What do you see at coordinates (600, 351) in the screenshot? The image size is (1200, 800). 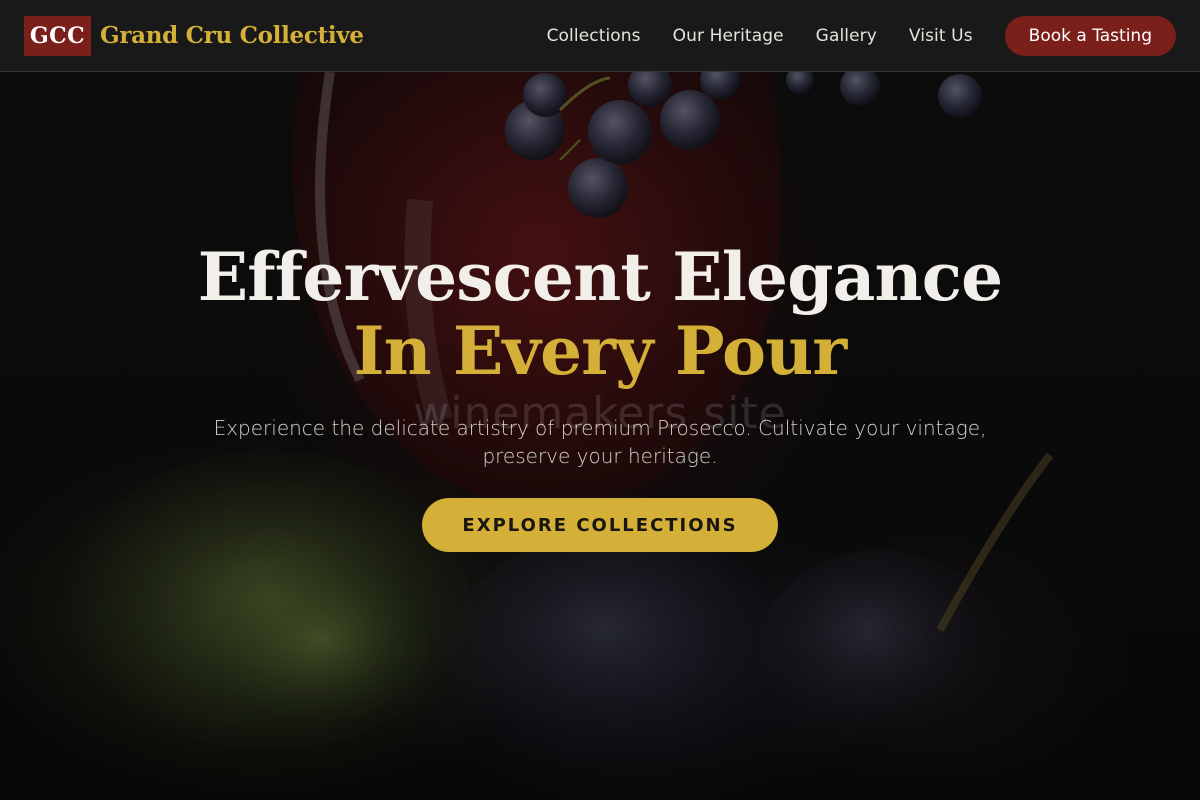 I see `hero-title-line2: In Every Pour` at bounding box center [600, 351].